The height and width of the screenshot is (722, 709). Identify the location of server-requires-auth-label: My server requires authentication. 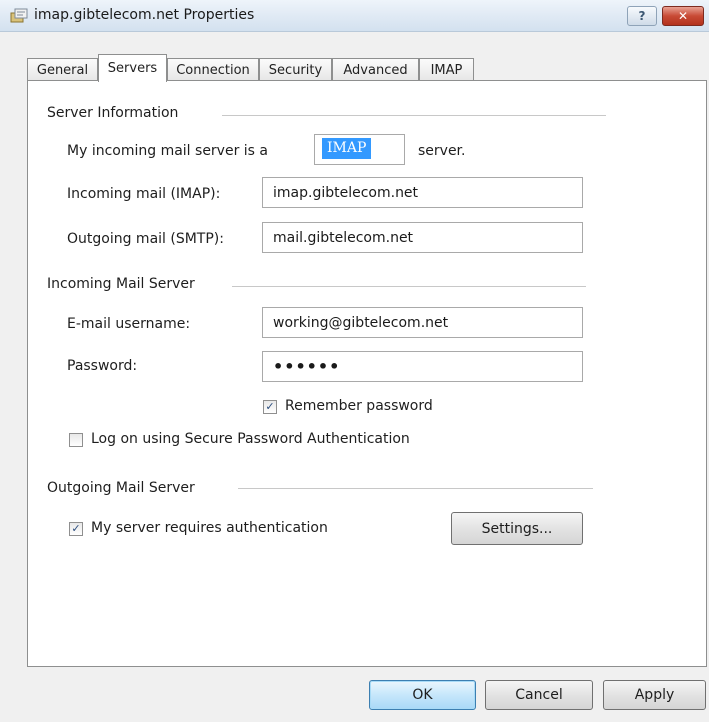
(209, 528).